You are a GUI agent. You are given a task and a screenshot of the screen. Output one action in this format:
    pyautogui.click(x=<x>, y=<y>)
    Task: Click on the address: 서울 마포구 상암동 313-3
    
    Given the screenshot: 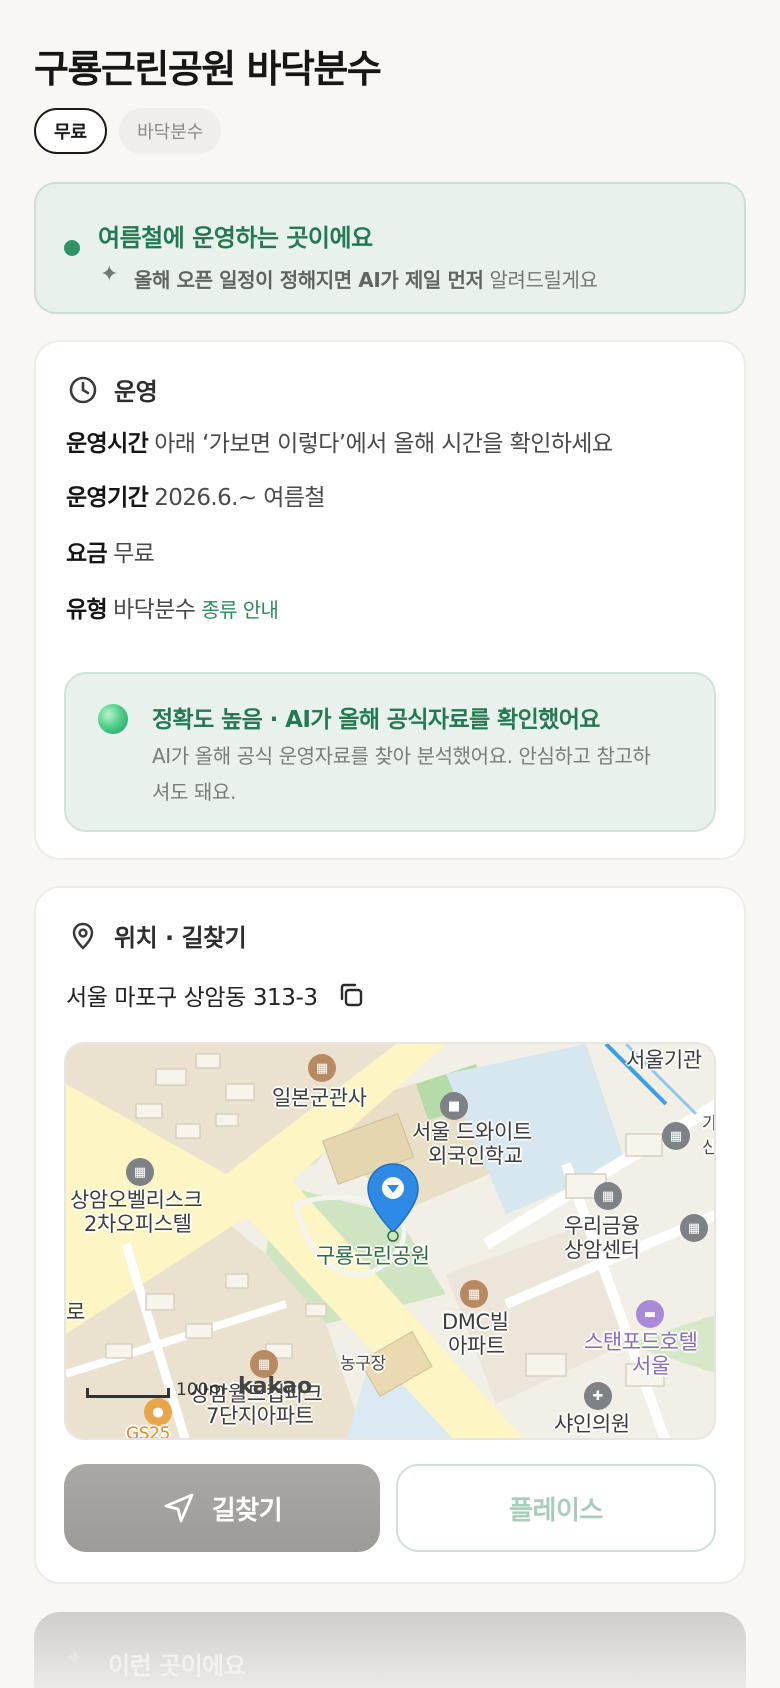 What is the action you would take?
    pyautogui.click(x=216, y=995)
    